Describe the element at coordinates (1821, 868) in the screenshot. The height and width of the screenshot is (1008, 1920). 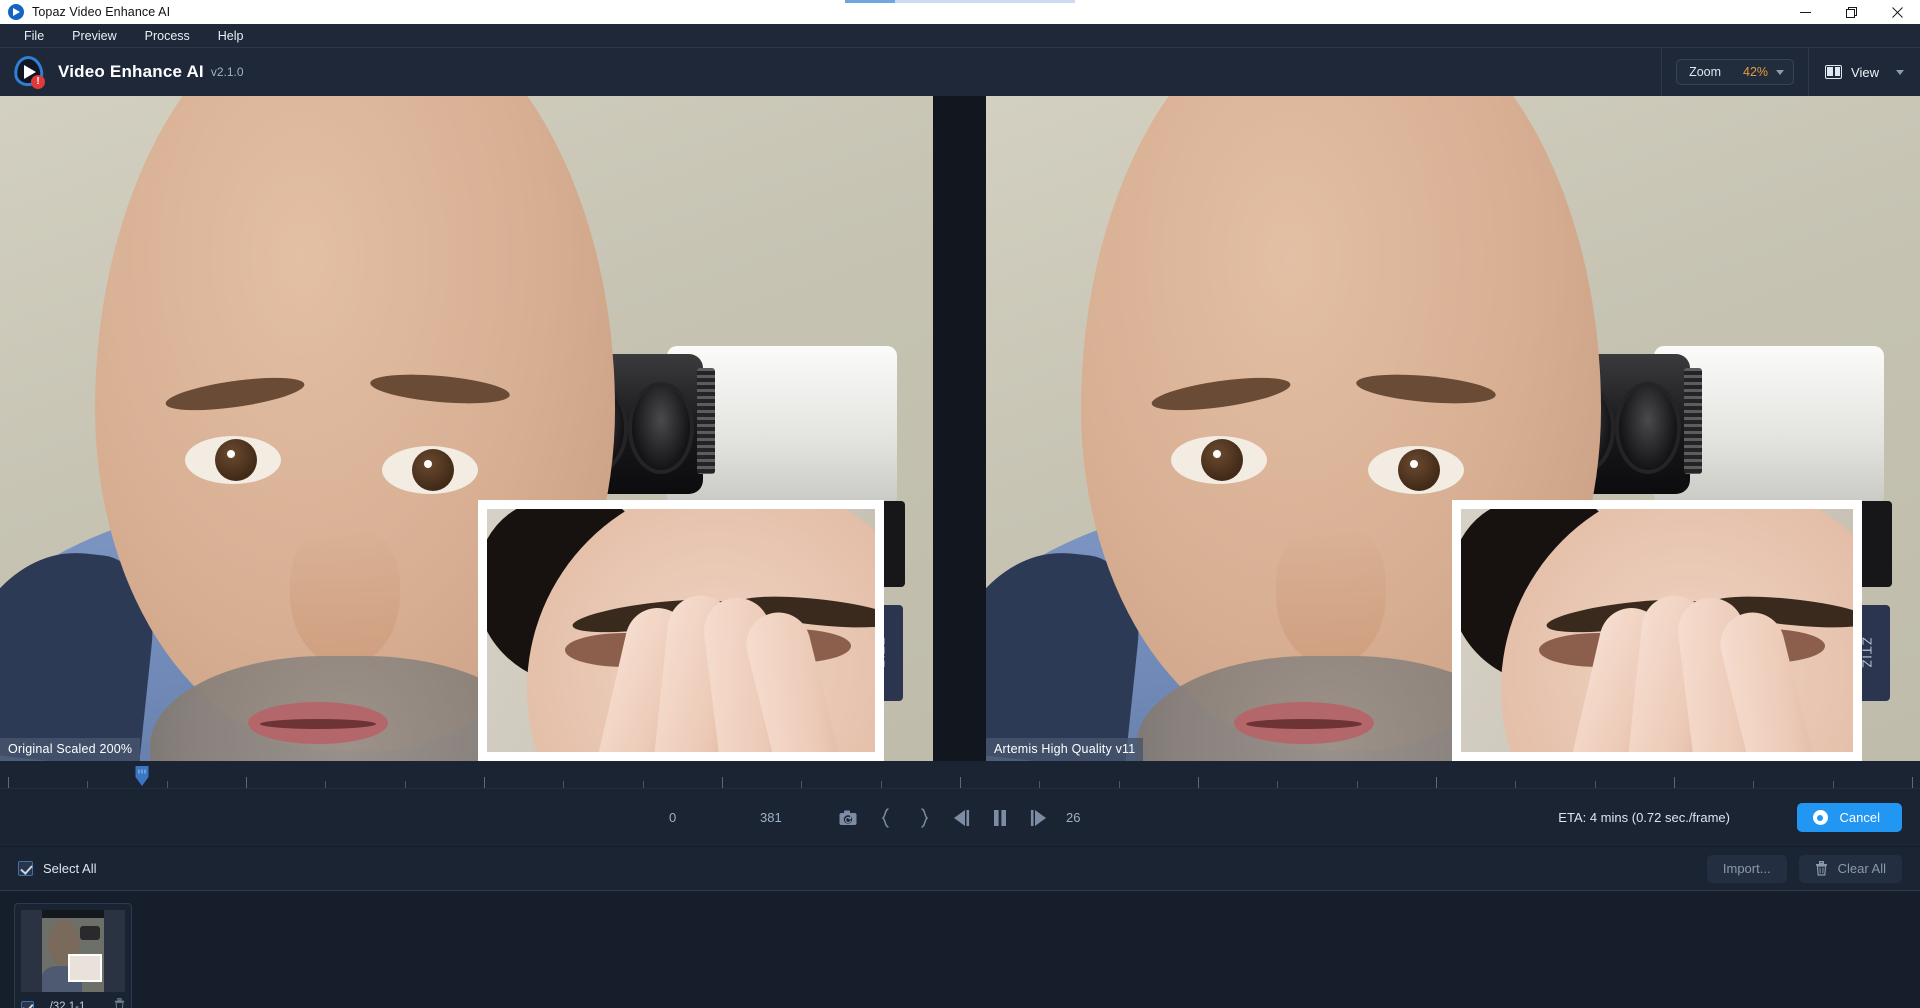
I see `trash-icon` at that location.